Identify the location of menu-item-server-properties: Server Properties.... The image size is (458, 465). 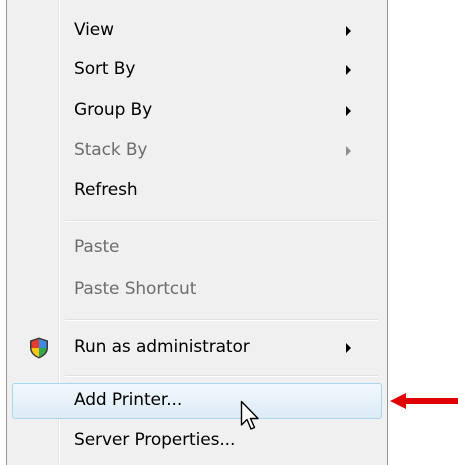
(197, 441).